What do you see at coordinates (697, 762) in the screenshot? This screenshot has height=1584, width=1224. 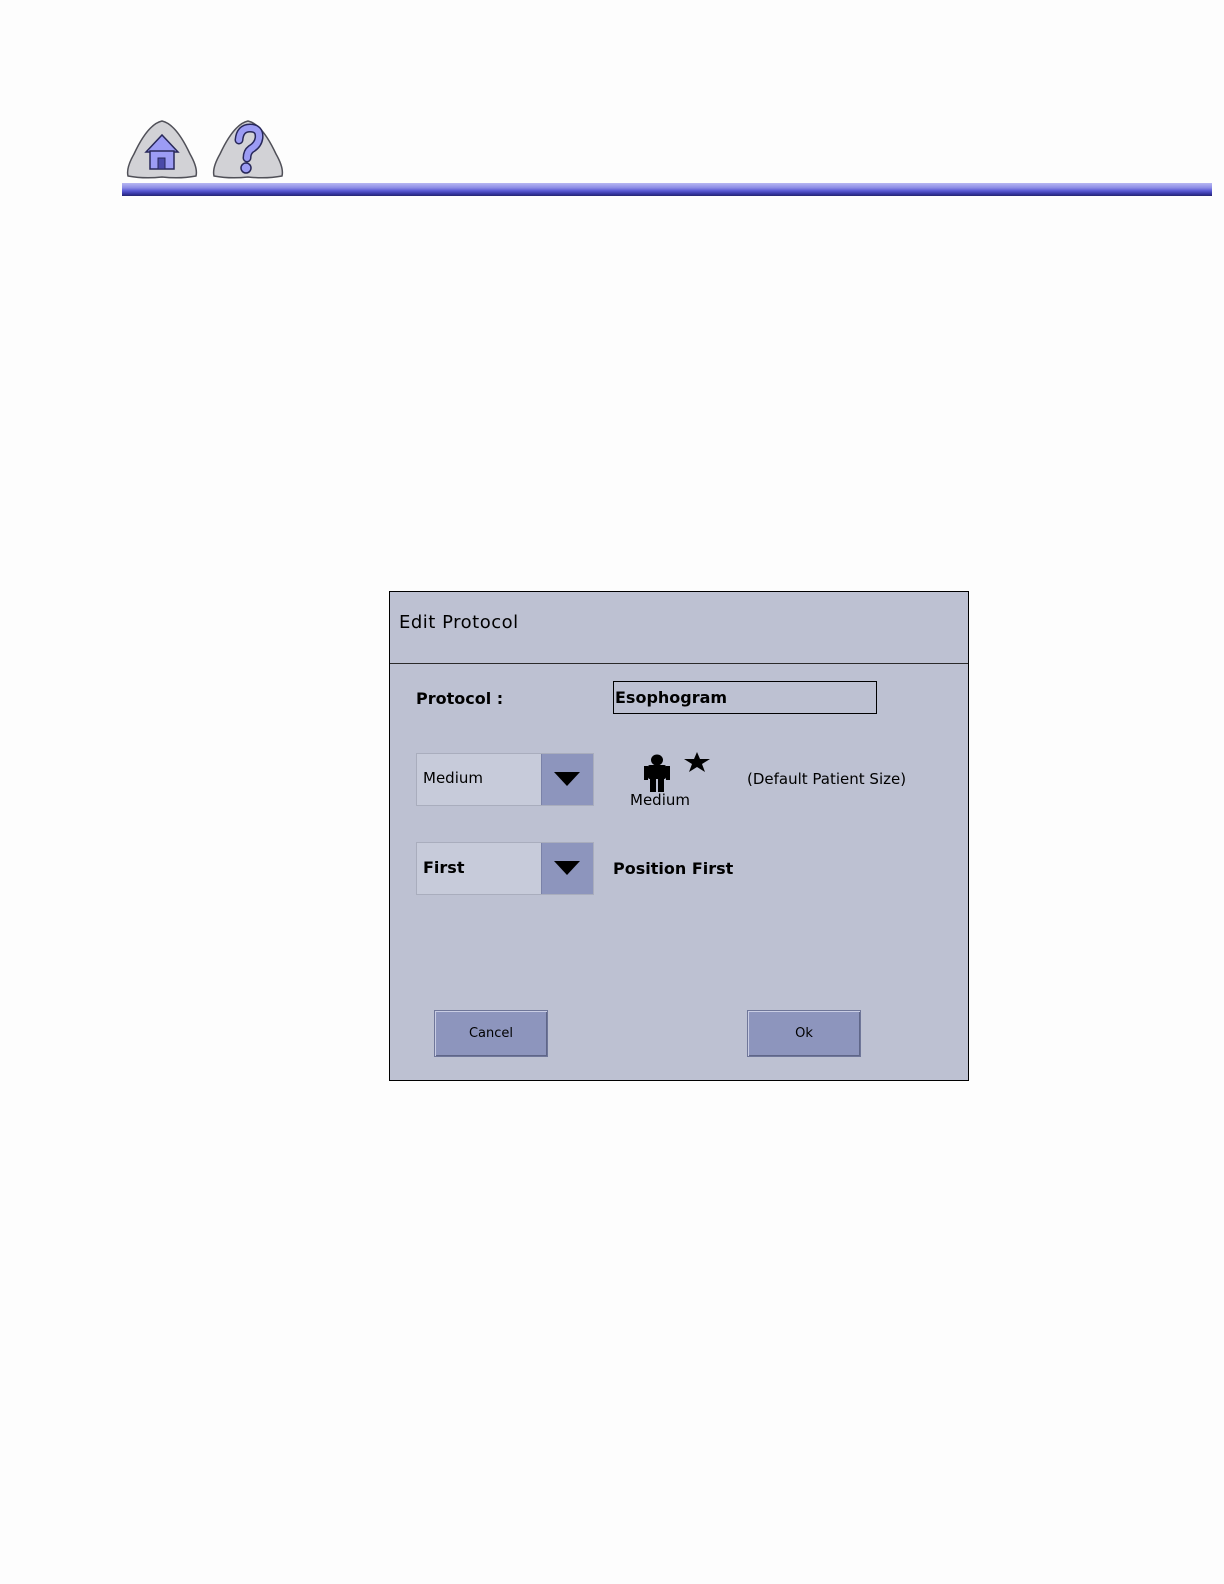 I see `star-icon` at bounding box center [697, 762].